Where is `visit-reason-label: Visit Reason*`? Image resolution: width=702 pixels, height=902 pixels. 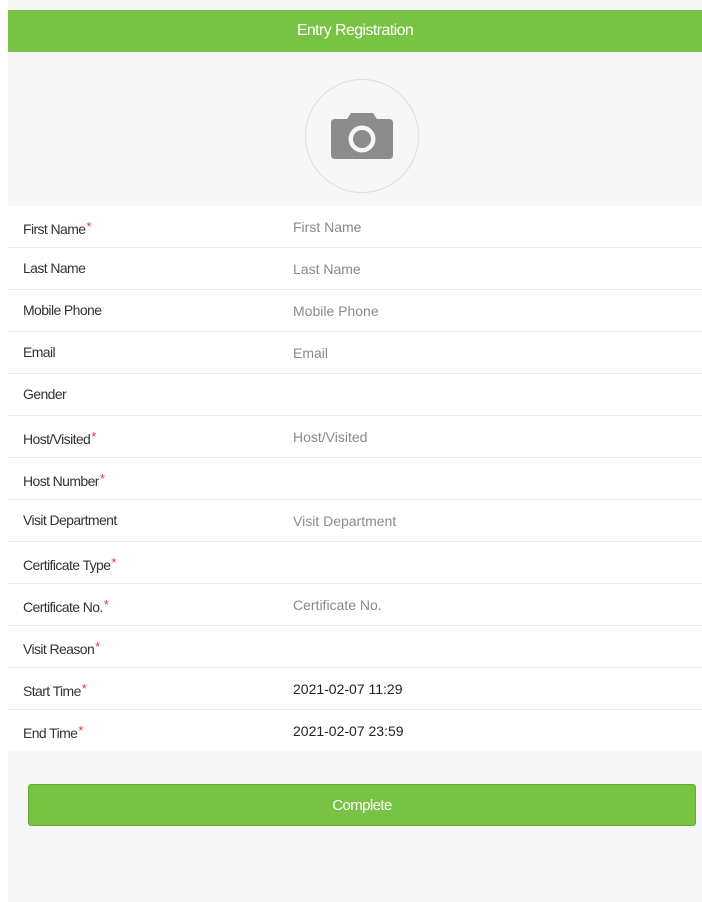 visit-reason-label: Visit Reason* is located at coordinates (61, 648).